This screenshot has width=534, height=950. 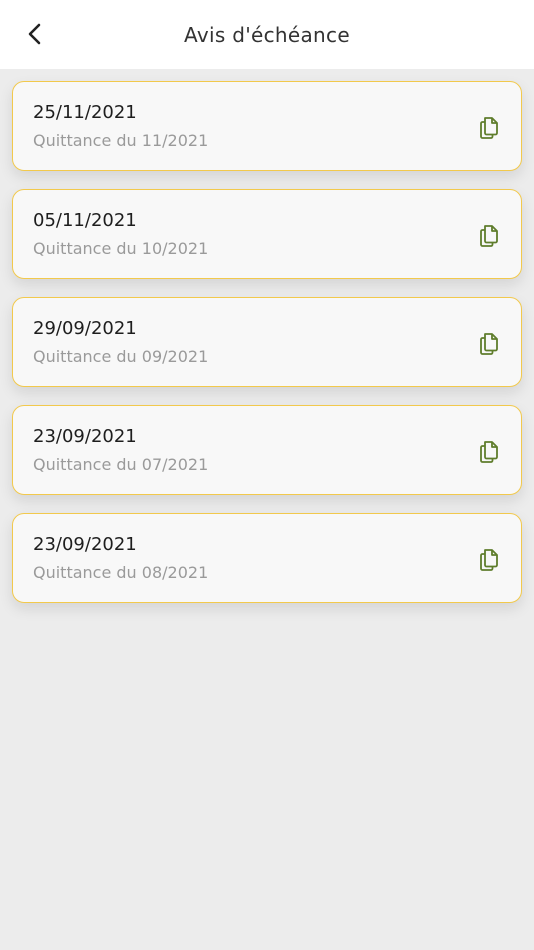 What do you see at coordinates (121, 140) in the screenshot?
I see `item-label: Quittance du 11/2021` at bounding box center [121, 140].